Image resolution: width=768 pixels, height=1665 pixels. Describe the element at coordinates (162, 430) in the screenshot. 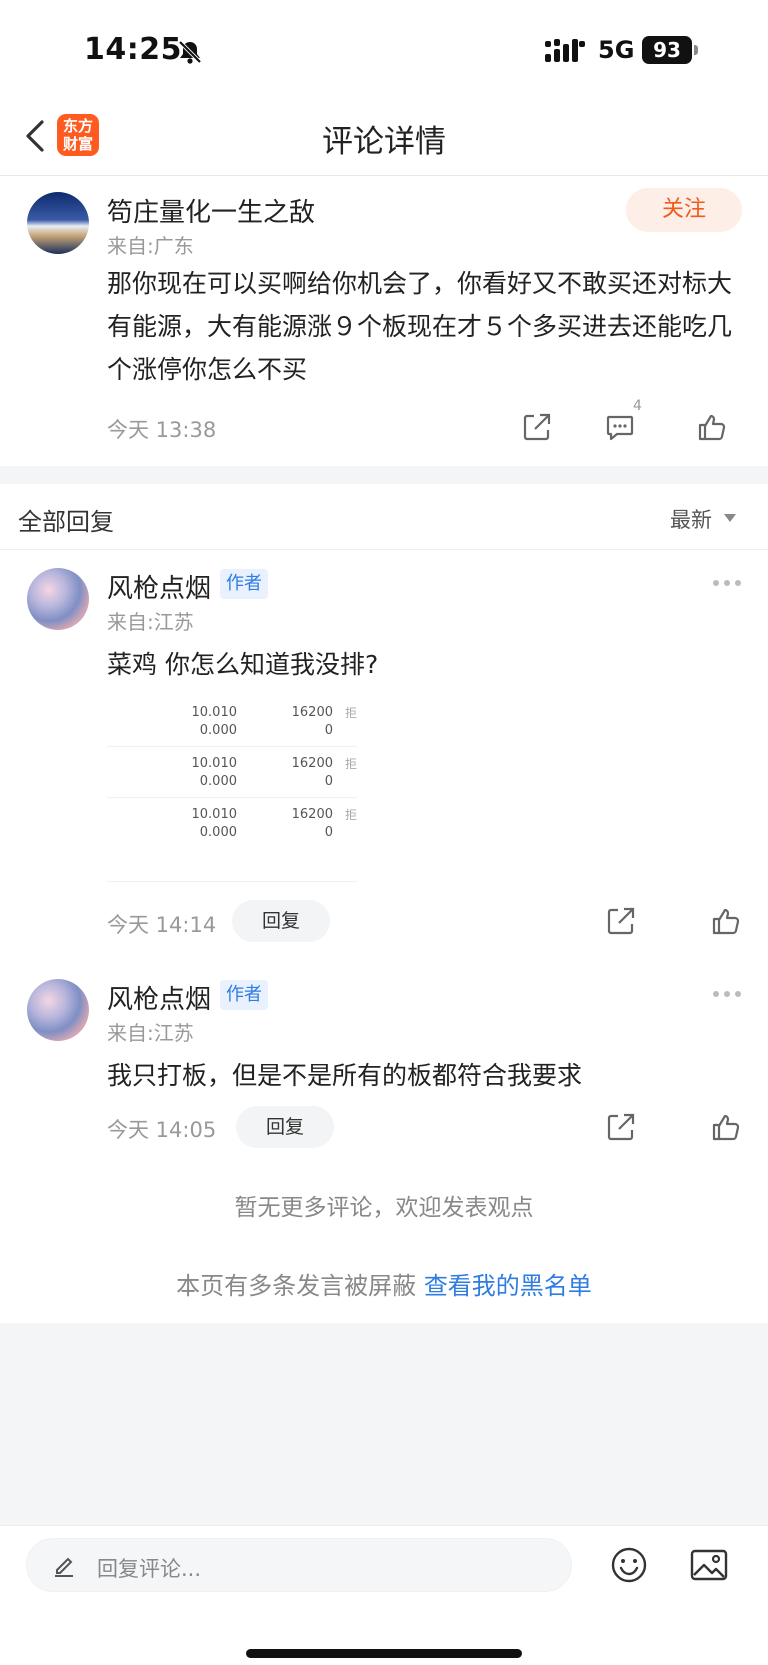

I see `post-time: 今天 13:38` at that location.